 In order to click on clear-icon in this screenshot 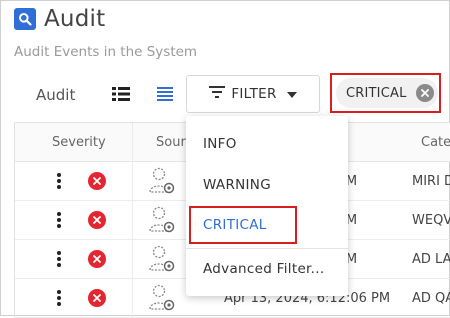, I will do `click(425, 93)`.